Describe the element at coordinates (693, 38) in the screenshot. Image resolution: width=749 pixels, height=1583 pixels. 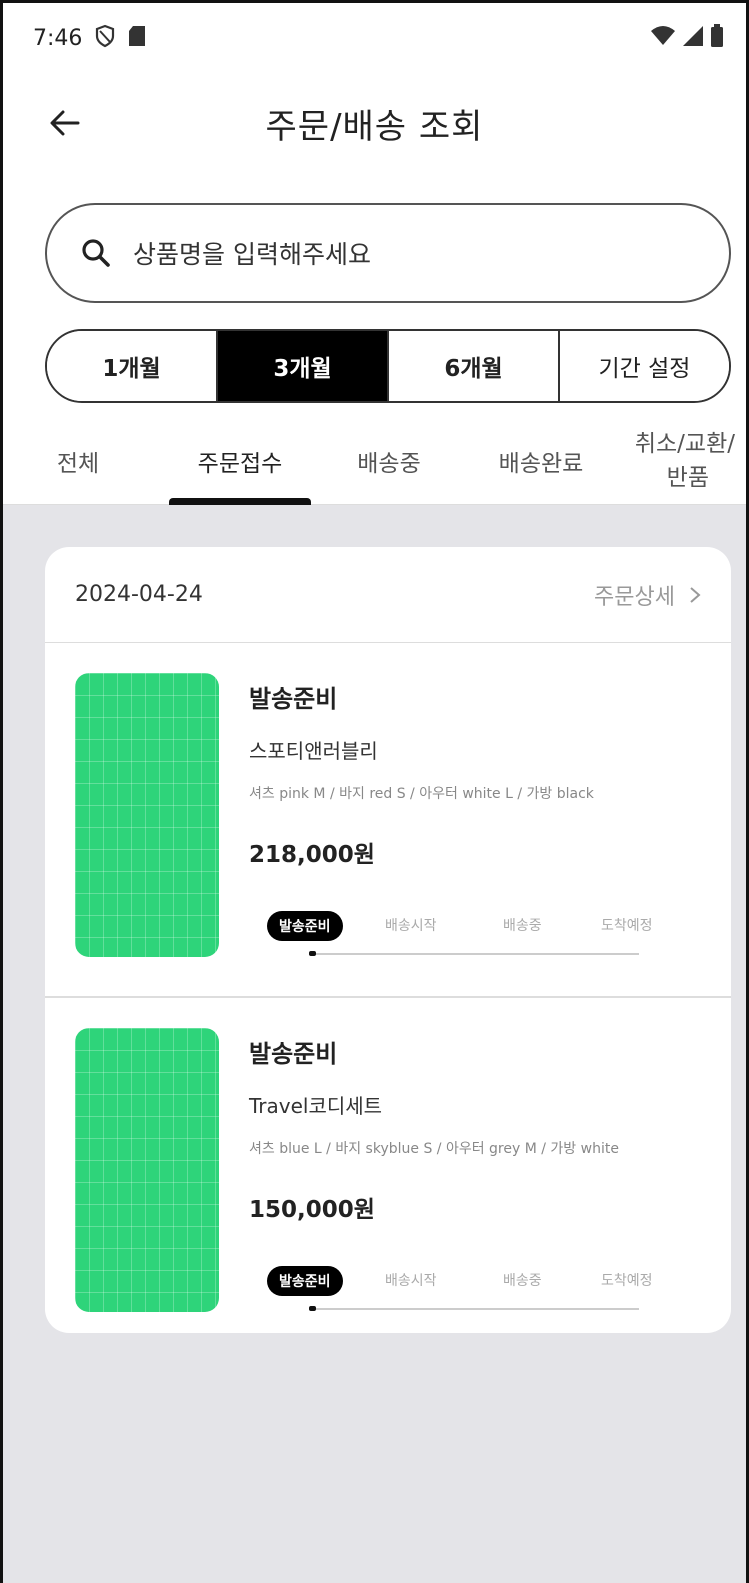
I see `signal-icon` at that location.